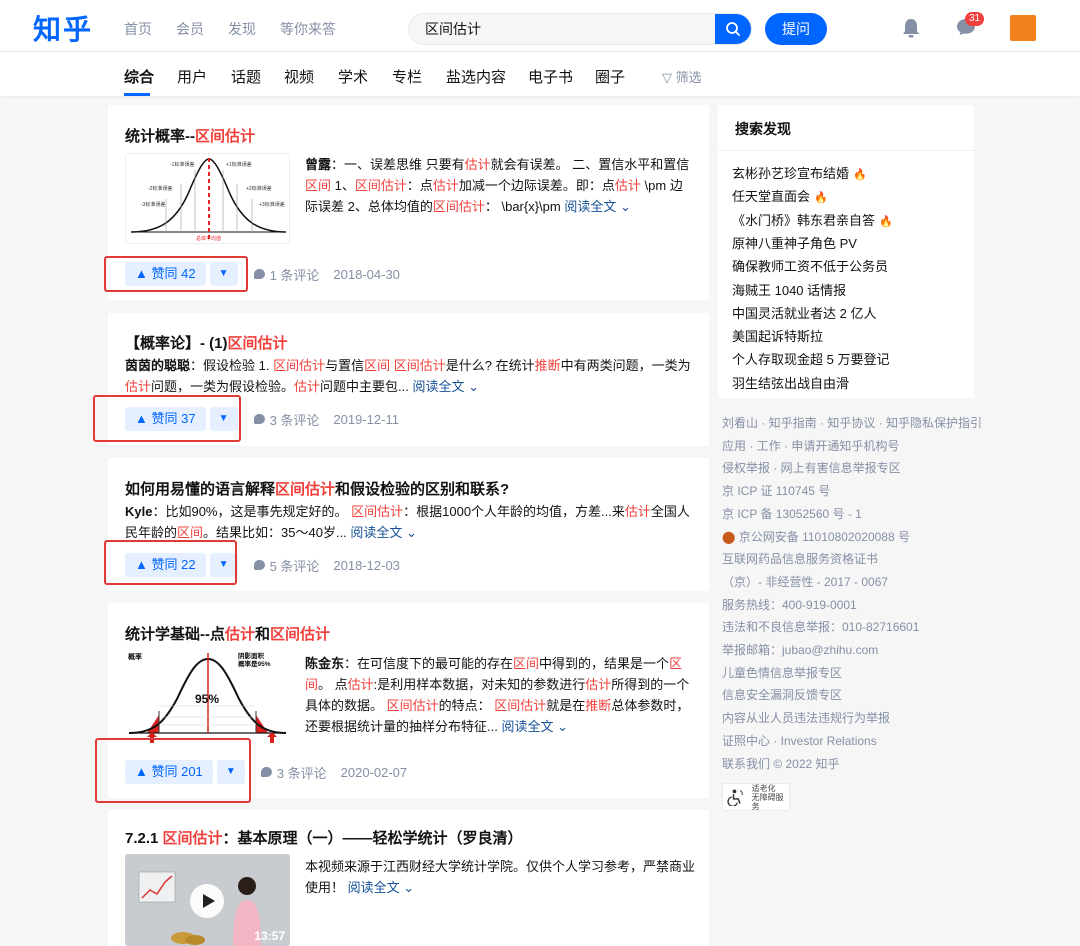 This screenshot has width=1080, height=946. Describe the element at coordinates (407, 76) in the screenshot. I see `tab-columns: 专栏` at that location.